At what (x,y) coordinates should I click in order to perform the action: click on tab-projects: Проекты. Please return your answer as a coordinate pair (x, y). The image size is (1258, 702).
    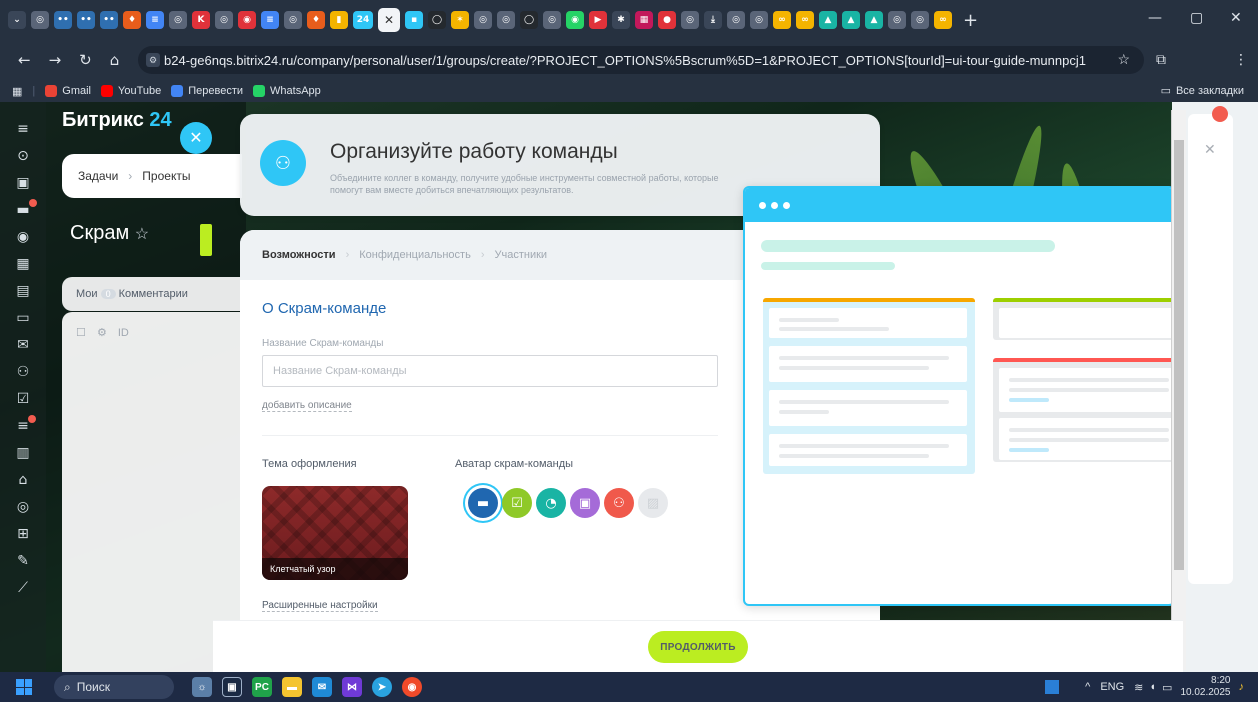
    Looking at the image, I should click on (166, 176).